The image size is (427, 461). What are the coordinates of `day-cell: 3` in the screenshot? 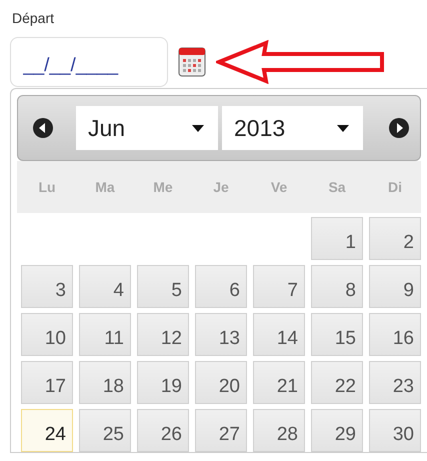 It's located at (47, 286).